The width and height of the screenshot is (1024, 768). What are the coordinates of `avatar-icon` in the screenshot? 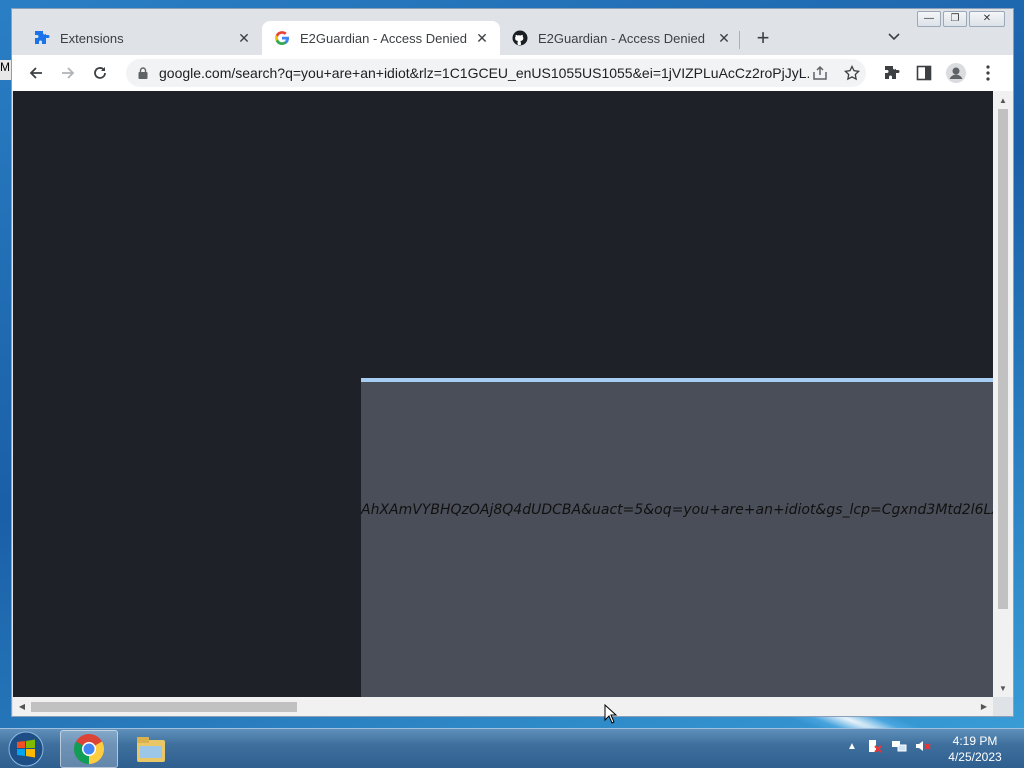 It's located at (956, 73).